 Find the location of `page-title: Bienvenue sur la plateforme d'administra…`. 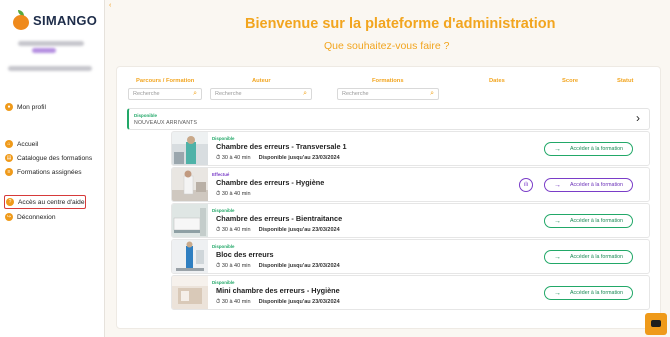

page-title: Bienvenue sur la plateforme d'administra… is located at coordinates (400, 24).